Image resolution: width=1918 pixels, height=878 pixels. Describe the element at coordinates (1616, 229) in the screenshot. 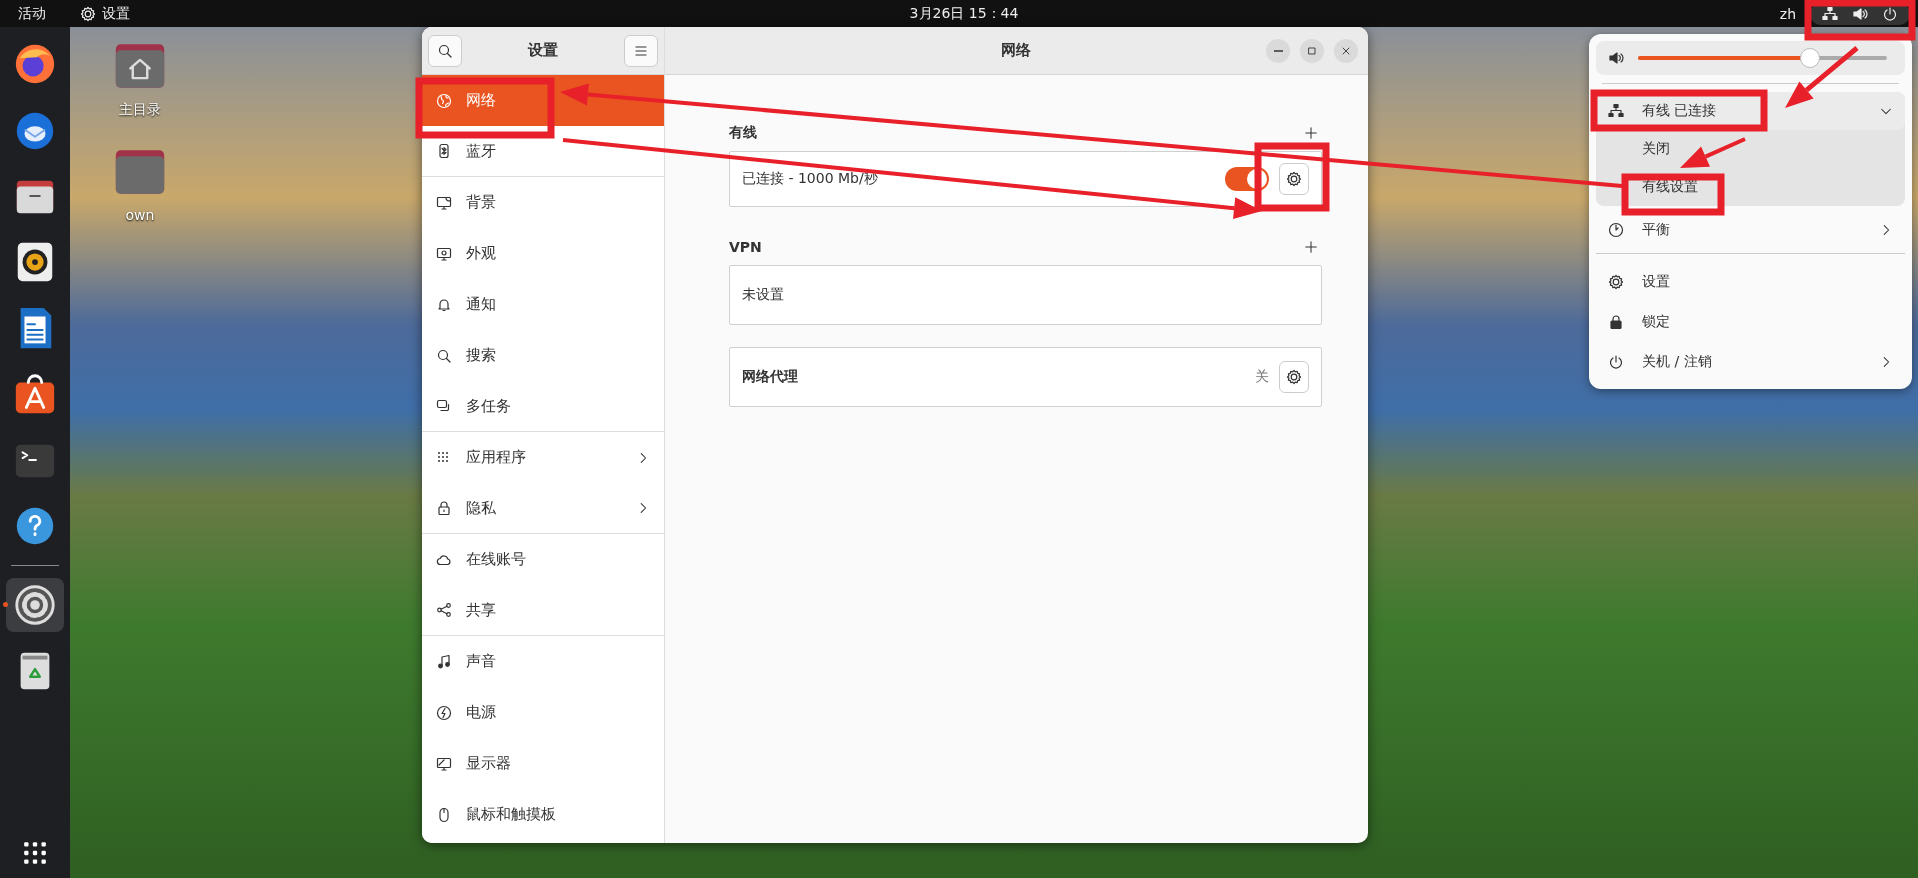

I see `gauge-icon` at that location.